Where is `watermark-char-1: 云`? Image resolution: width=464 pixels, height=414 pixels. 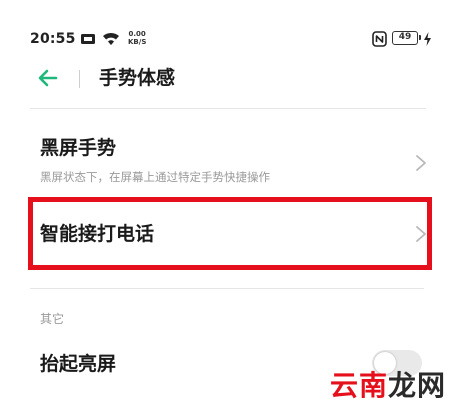
watermark-char-1: 云 is located at coordinates (345, 385).